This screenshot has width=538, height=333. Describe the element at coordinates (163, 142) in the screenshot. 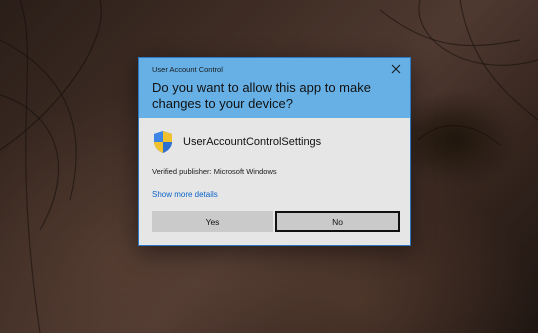

I see `uac-shield-icon` at that location.